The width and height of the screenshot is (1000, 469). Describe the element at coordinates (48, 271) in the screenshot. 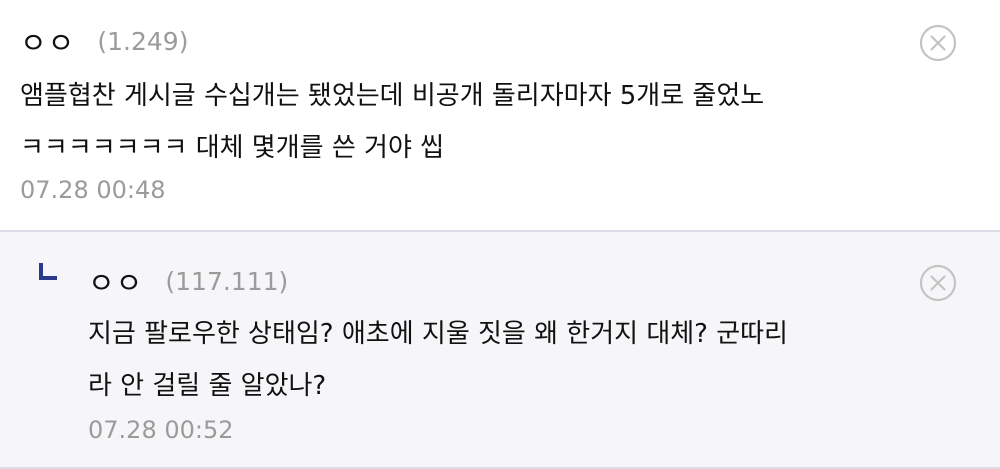

I see `reply-arrow-icon` at that location.